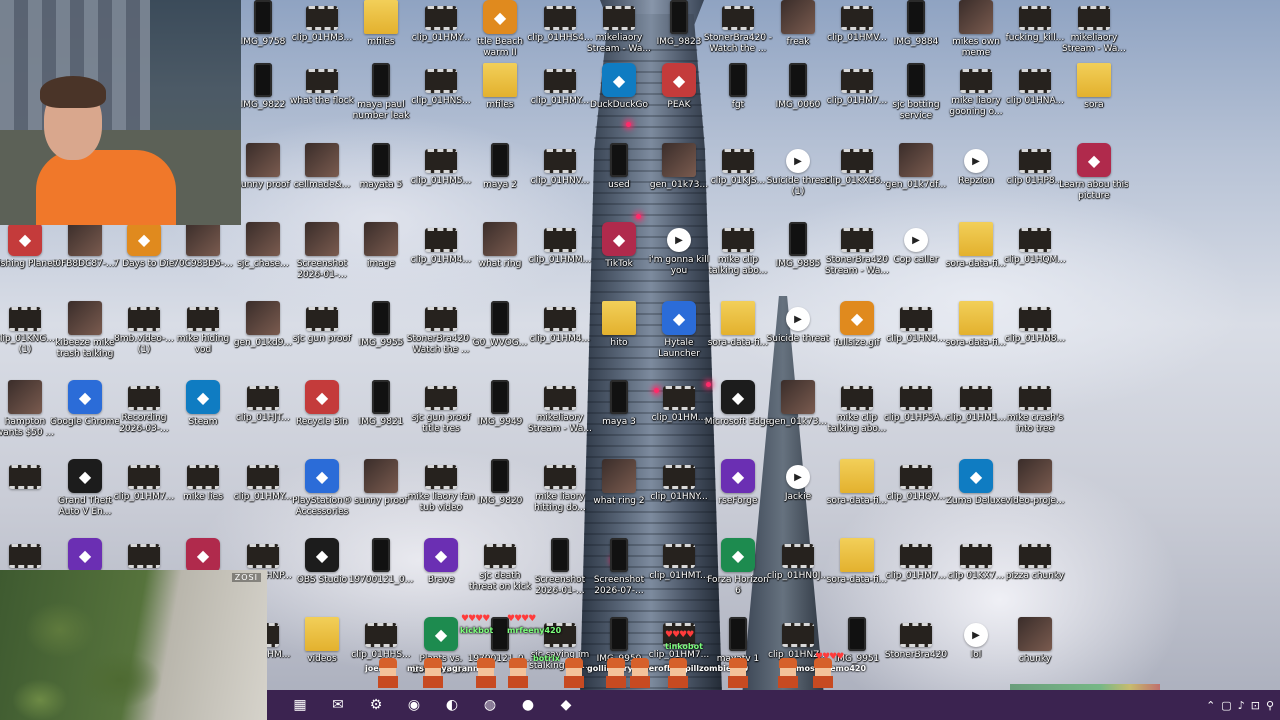 Image resolution: width=1280 pixels, height=720 pixels. I want to click on security-camera-overlay: ZOSI, so click(133, 645).